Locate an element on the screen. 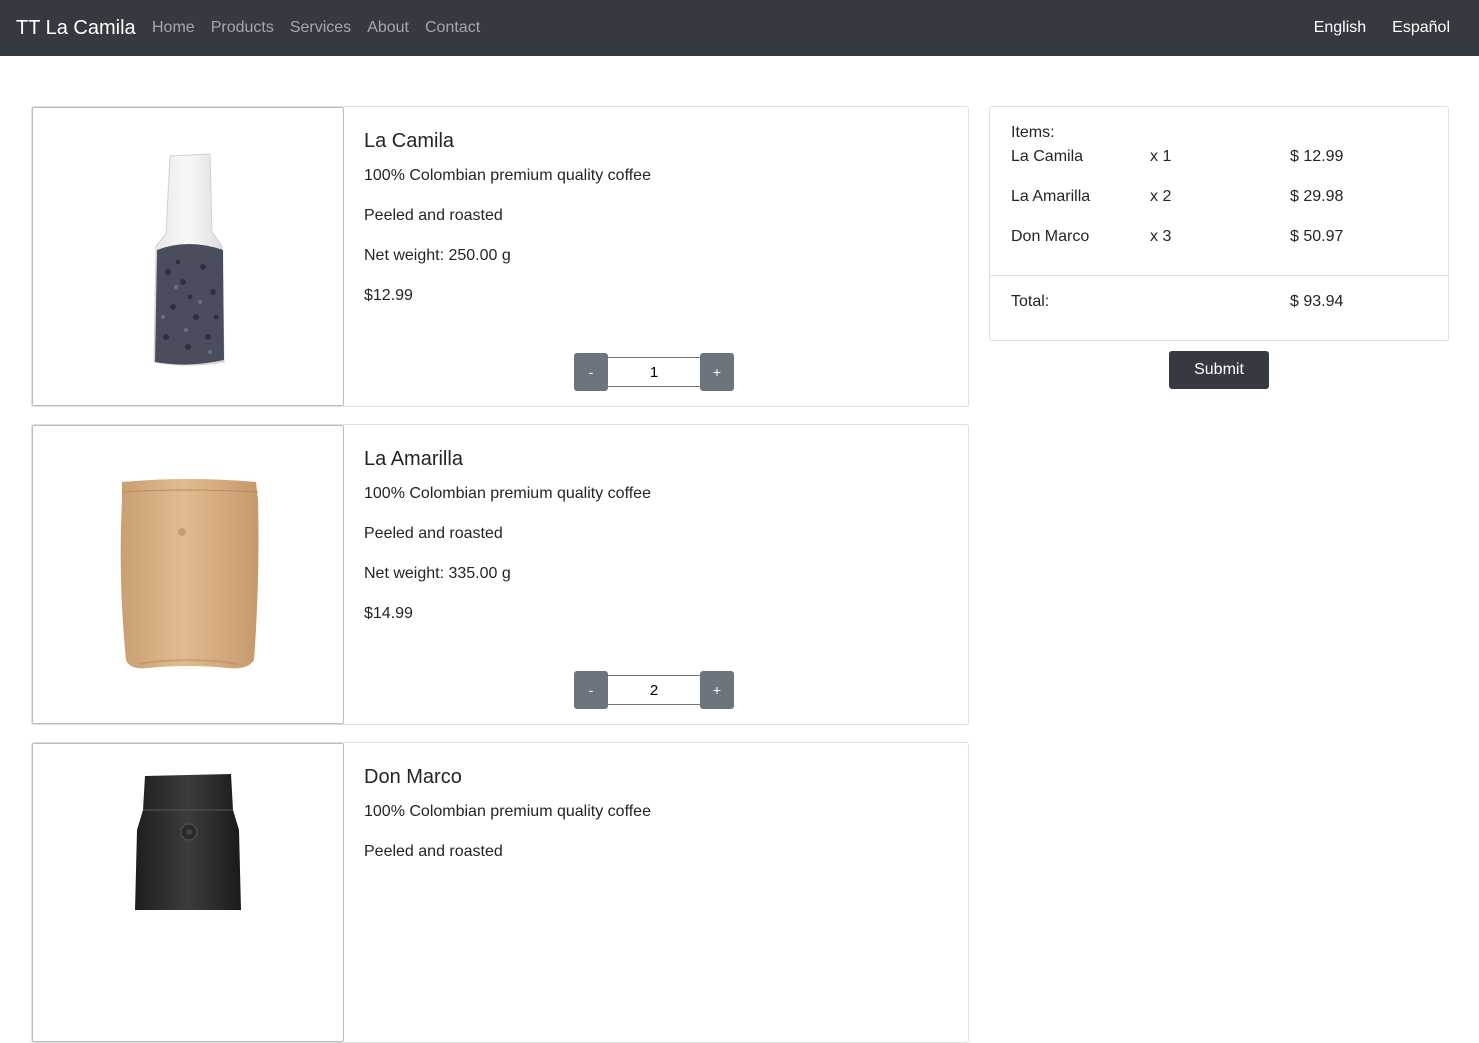 Image resolution: width=1479 pixels, height=1043 pixels. product-price: $12.99 is located at coordinates (388, 295).